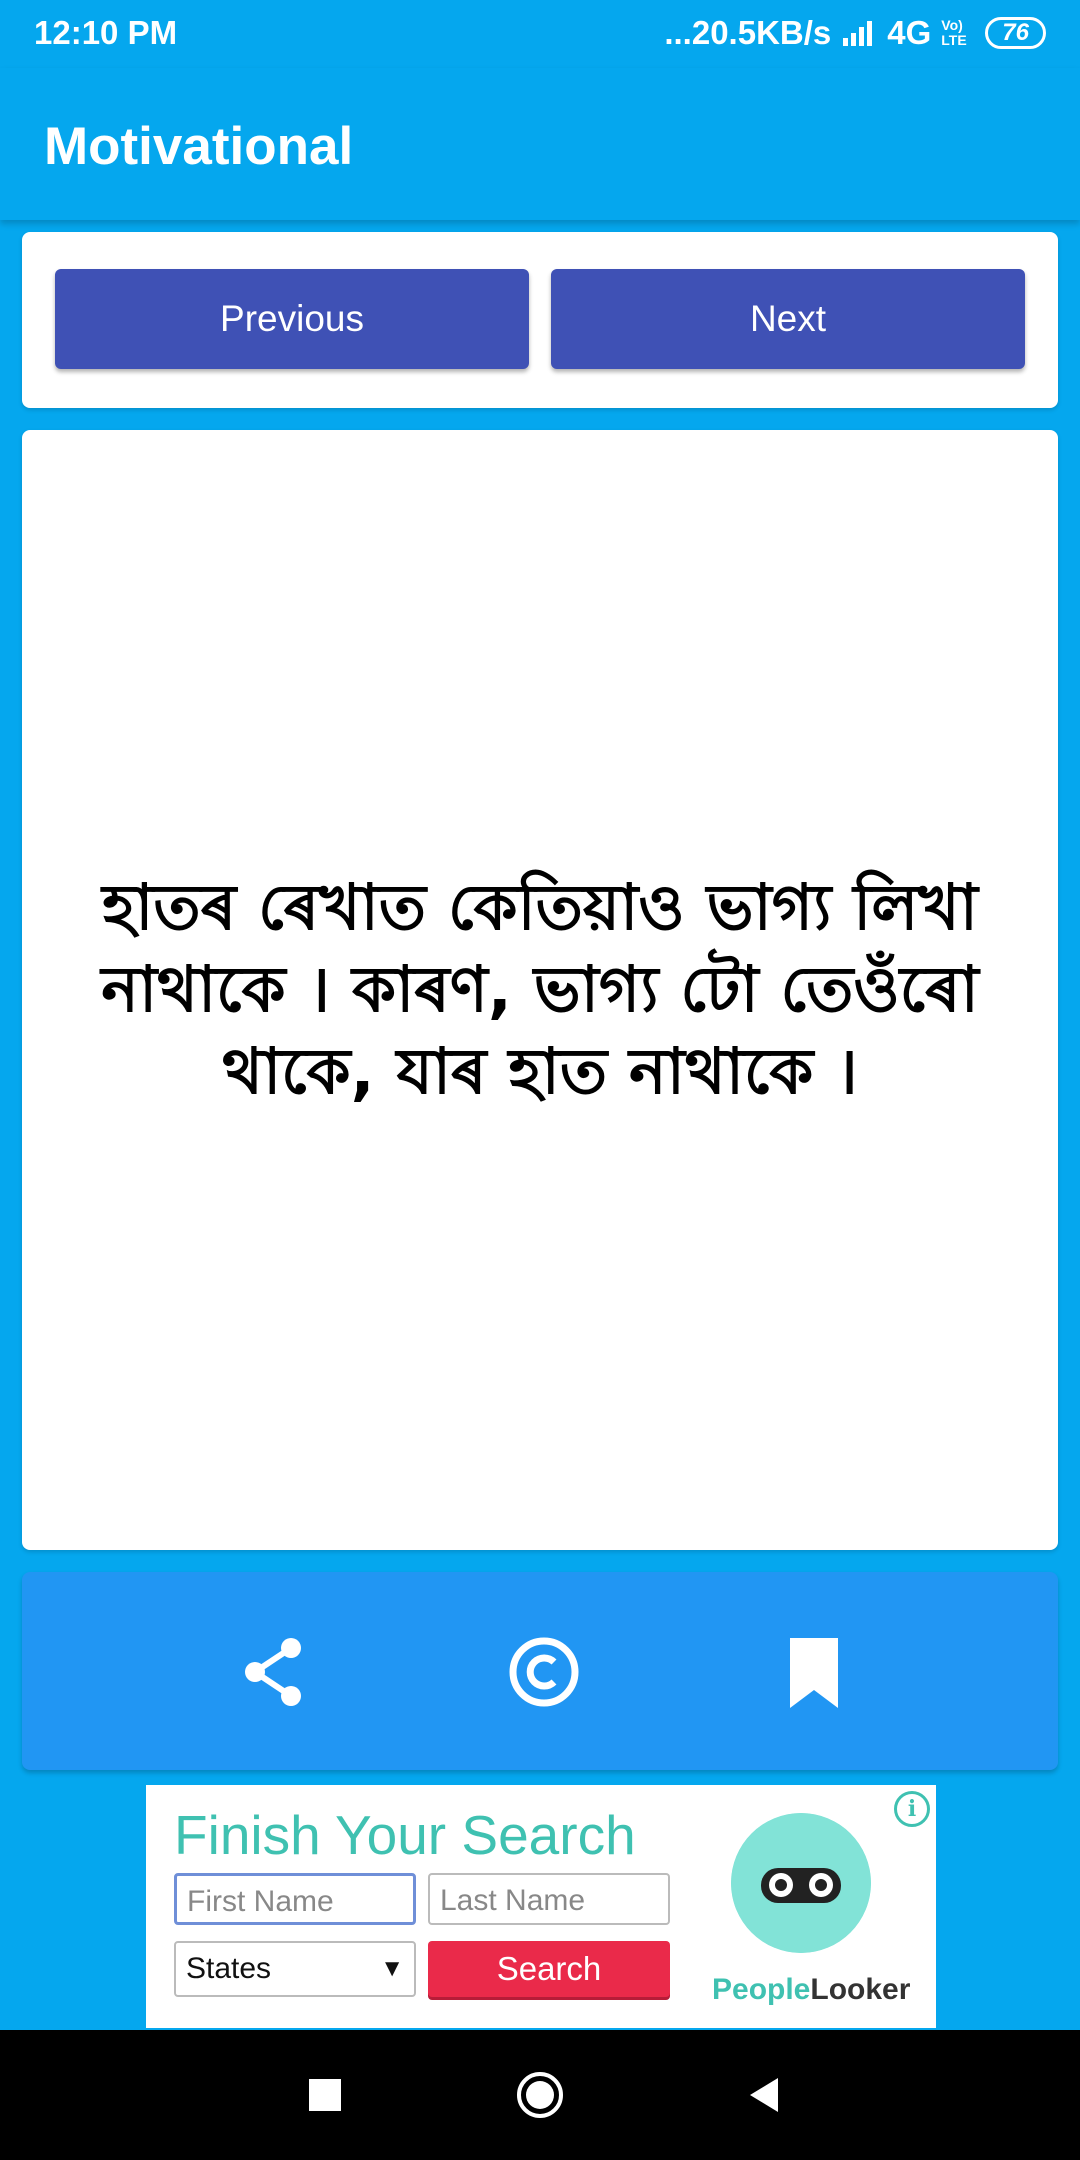 The width and height of the screenshot is (1080, 2160). I want to click on network-type: 4G, so click(909, 32).